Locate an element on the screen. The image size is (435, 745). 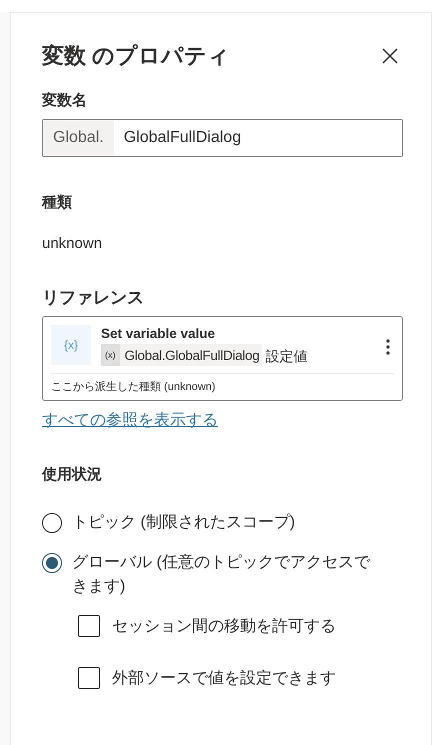
reference-title: Set variable value is located at coordinates (158, 334).